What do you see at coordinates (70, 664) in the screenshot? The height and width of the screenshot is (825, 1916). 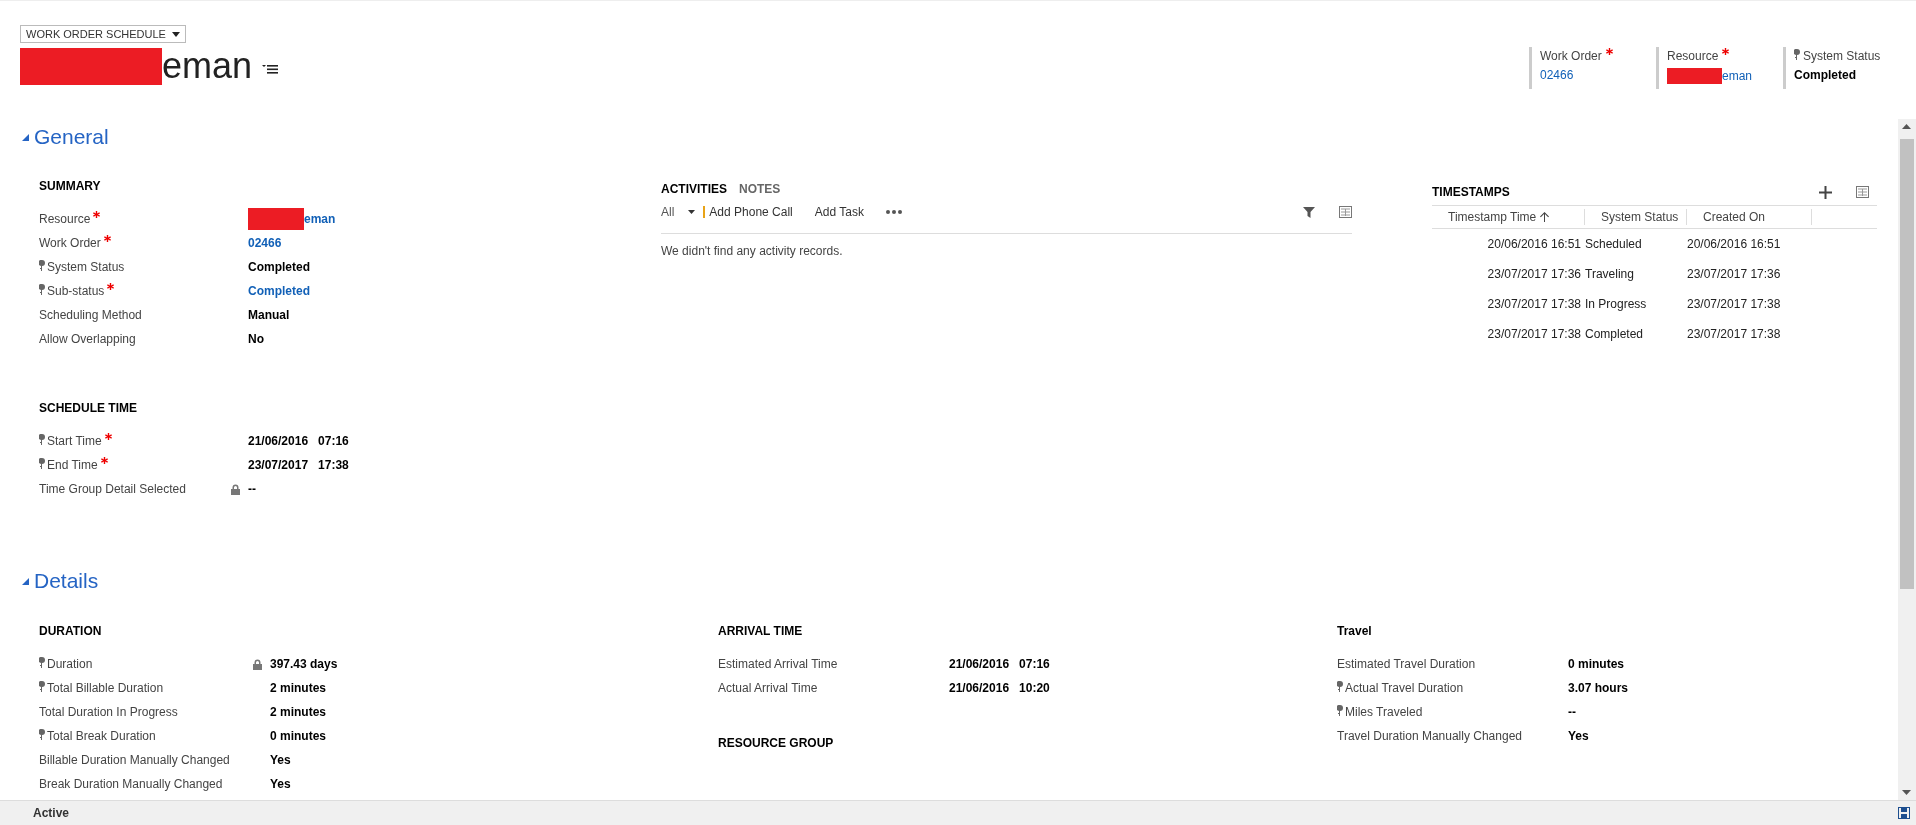 I see `field-label: Duration` at bounding box center [70, 664].